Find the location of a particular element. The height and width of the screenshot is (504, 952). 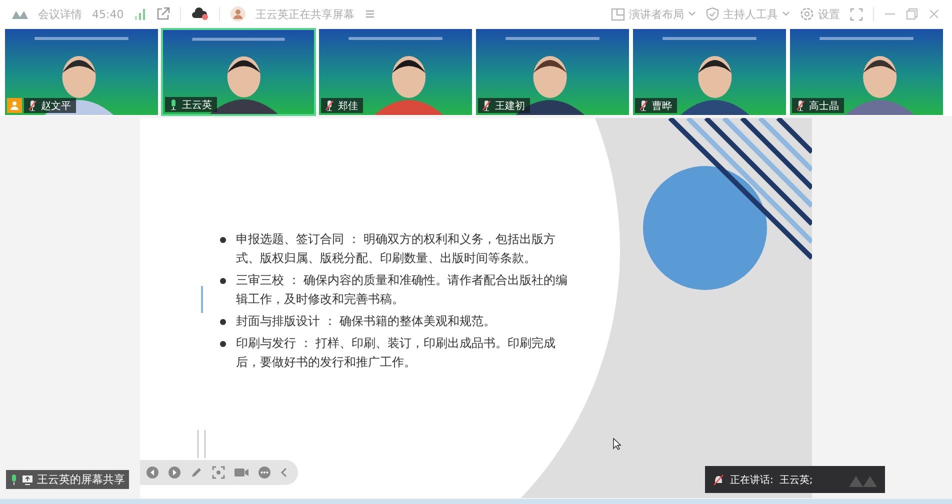

speaking-names: 王云英; is located at coordinates (796, 480).